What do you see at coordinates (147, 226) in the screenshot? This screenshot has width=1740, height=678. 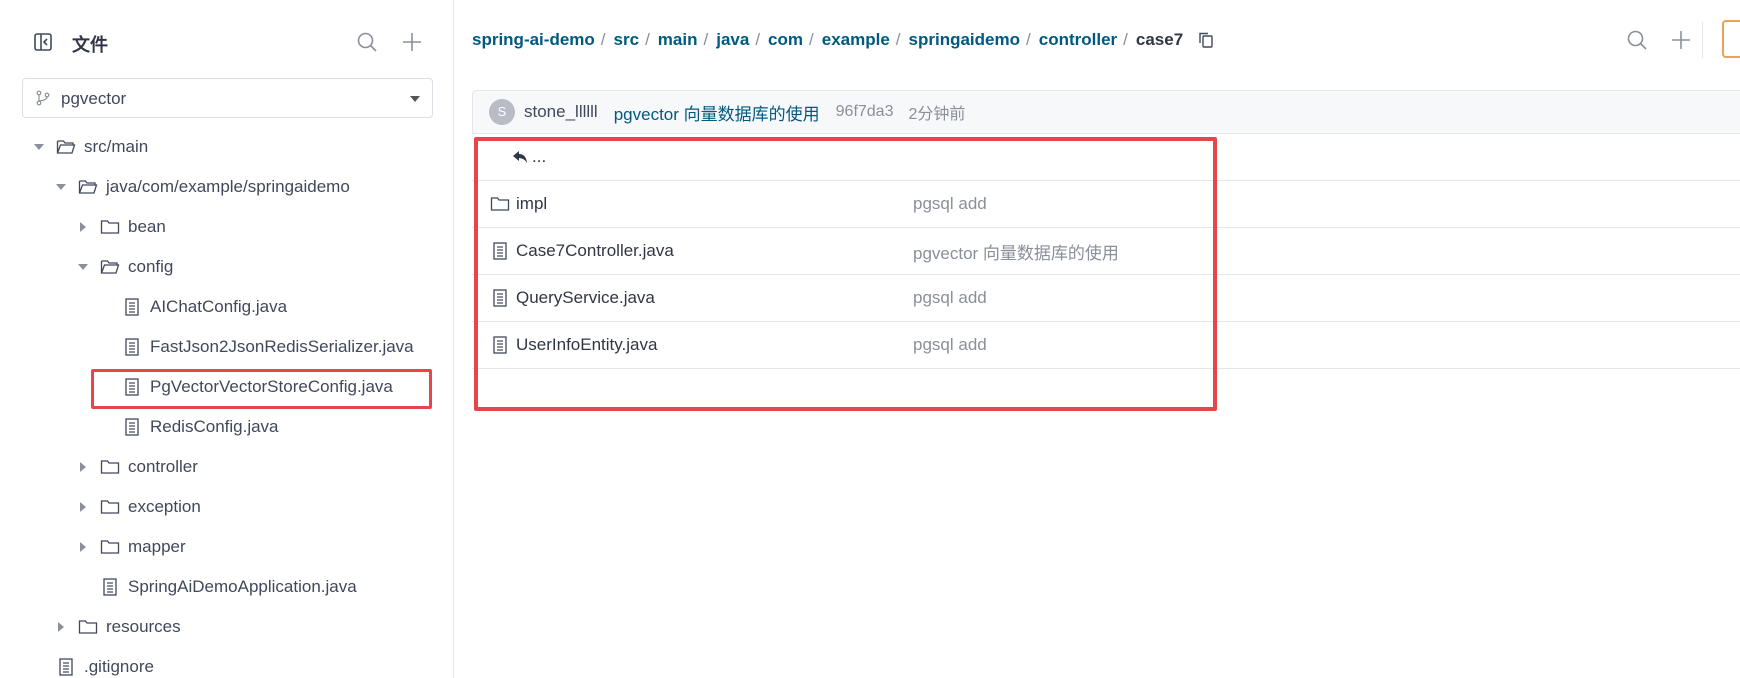 I see `tree-item-label: bean` at bounding box center [147, 226].